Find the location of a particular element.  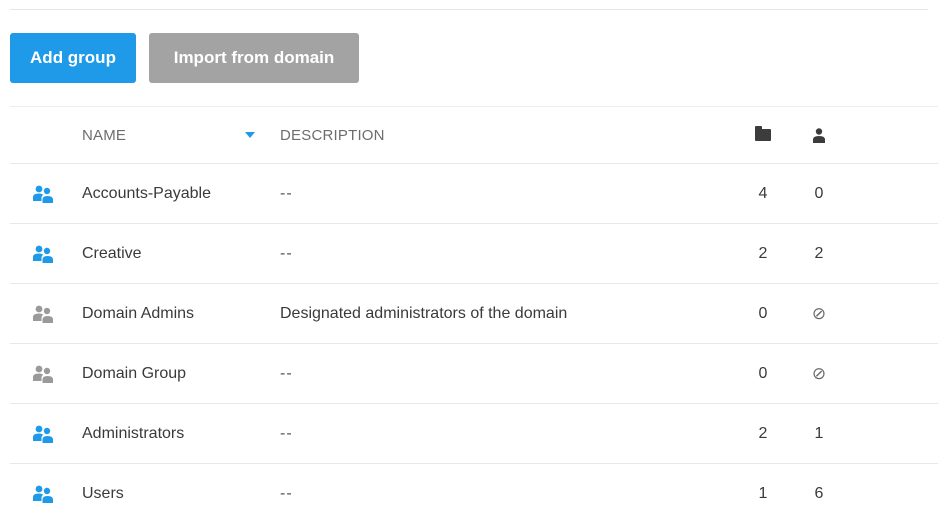

column-header-name: NAME is located at coordinates (104, 135).